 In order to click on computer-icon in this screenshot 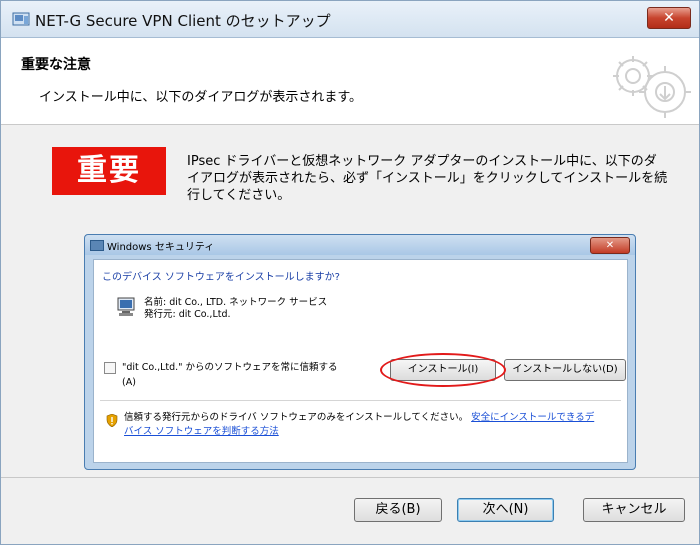, I will do `click(126, 306)`.